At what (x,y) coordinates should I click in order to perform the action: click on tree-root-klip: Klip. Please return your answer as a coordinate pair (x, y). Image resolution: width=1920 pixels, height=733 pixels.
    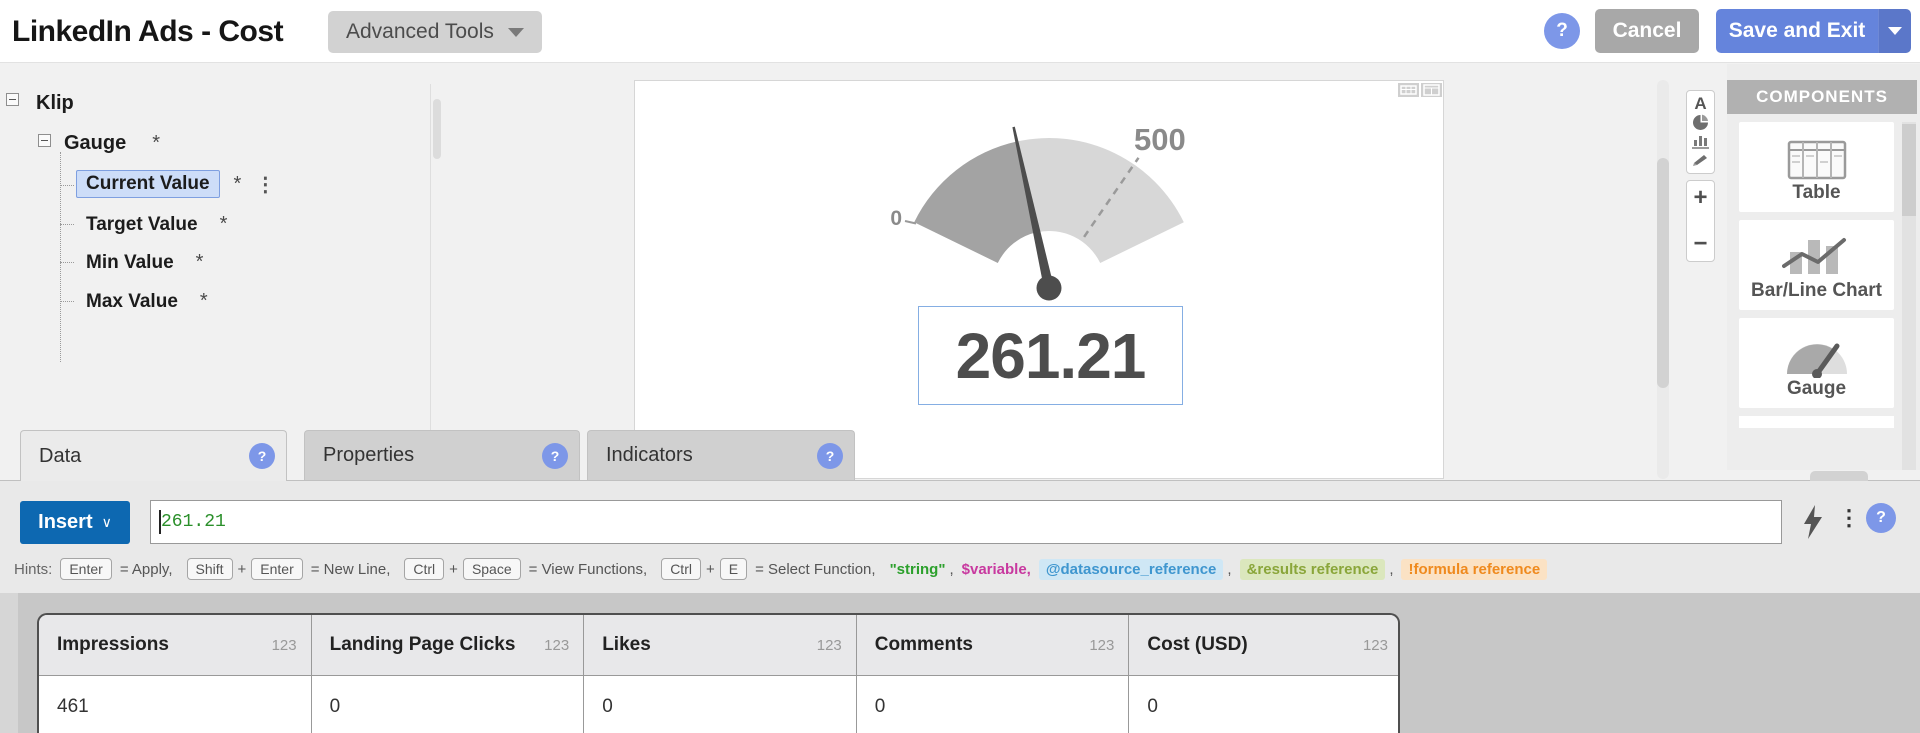
    Looking at the image, I should click on (55, 103).